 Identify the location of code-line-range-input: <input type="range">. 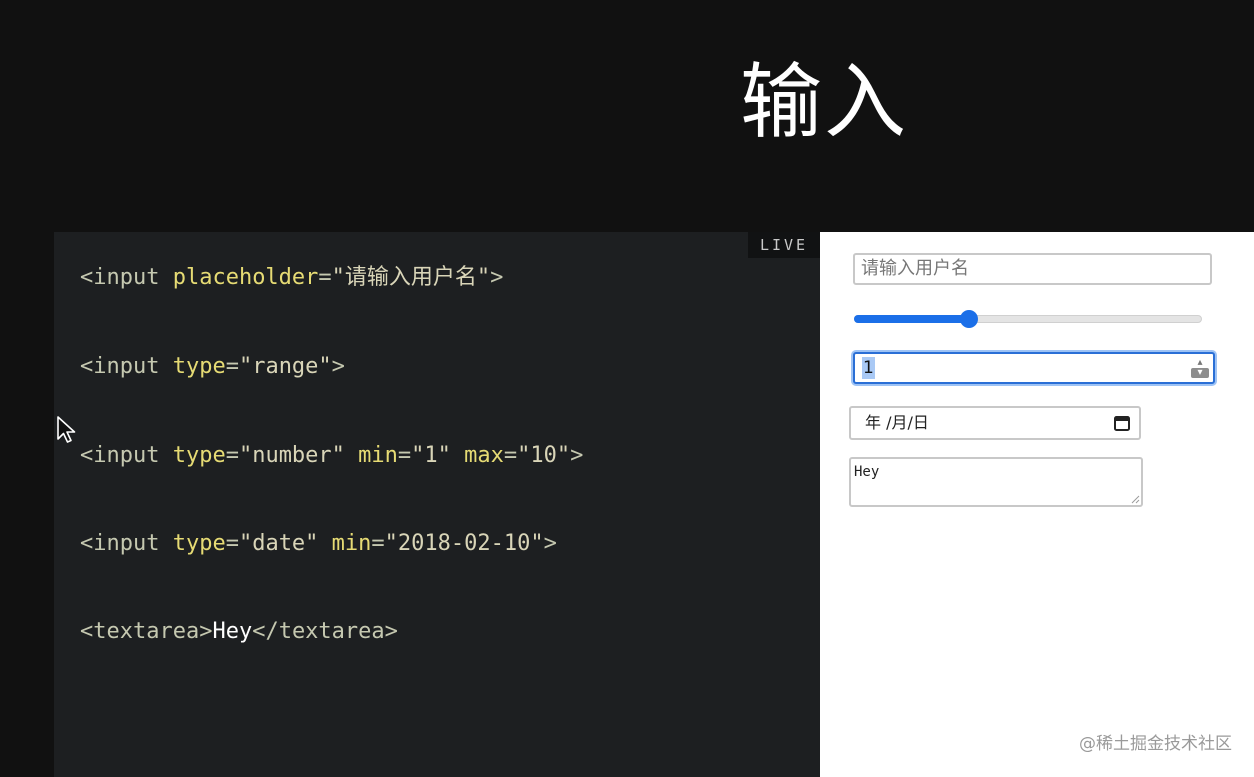
(212, 367).